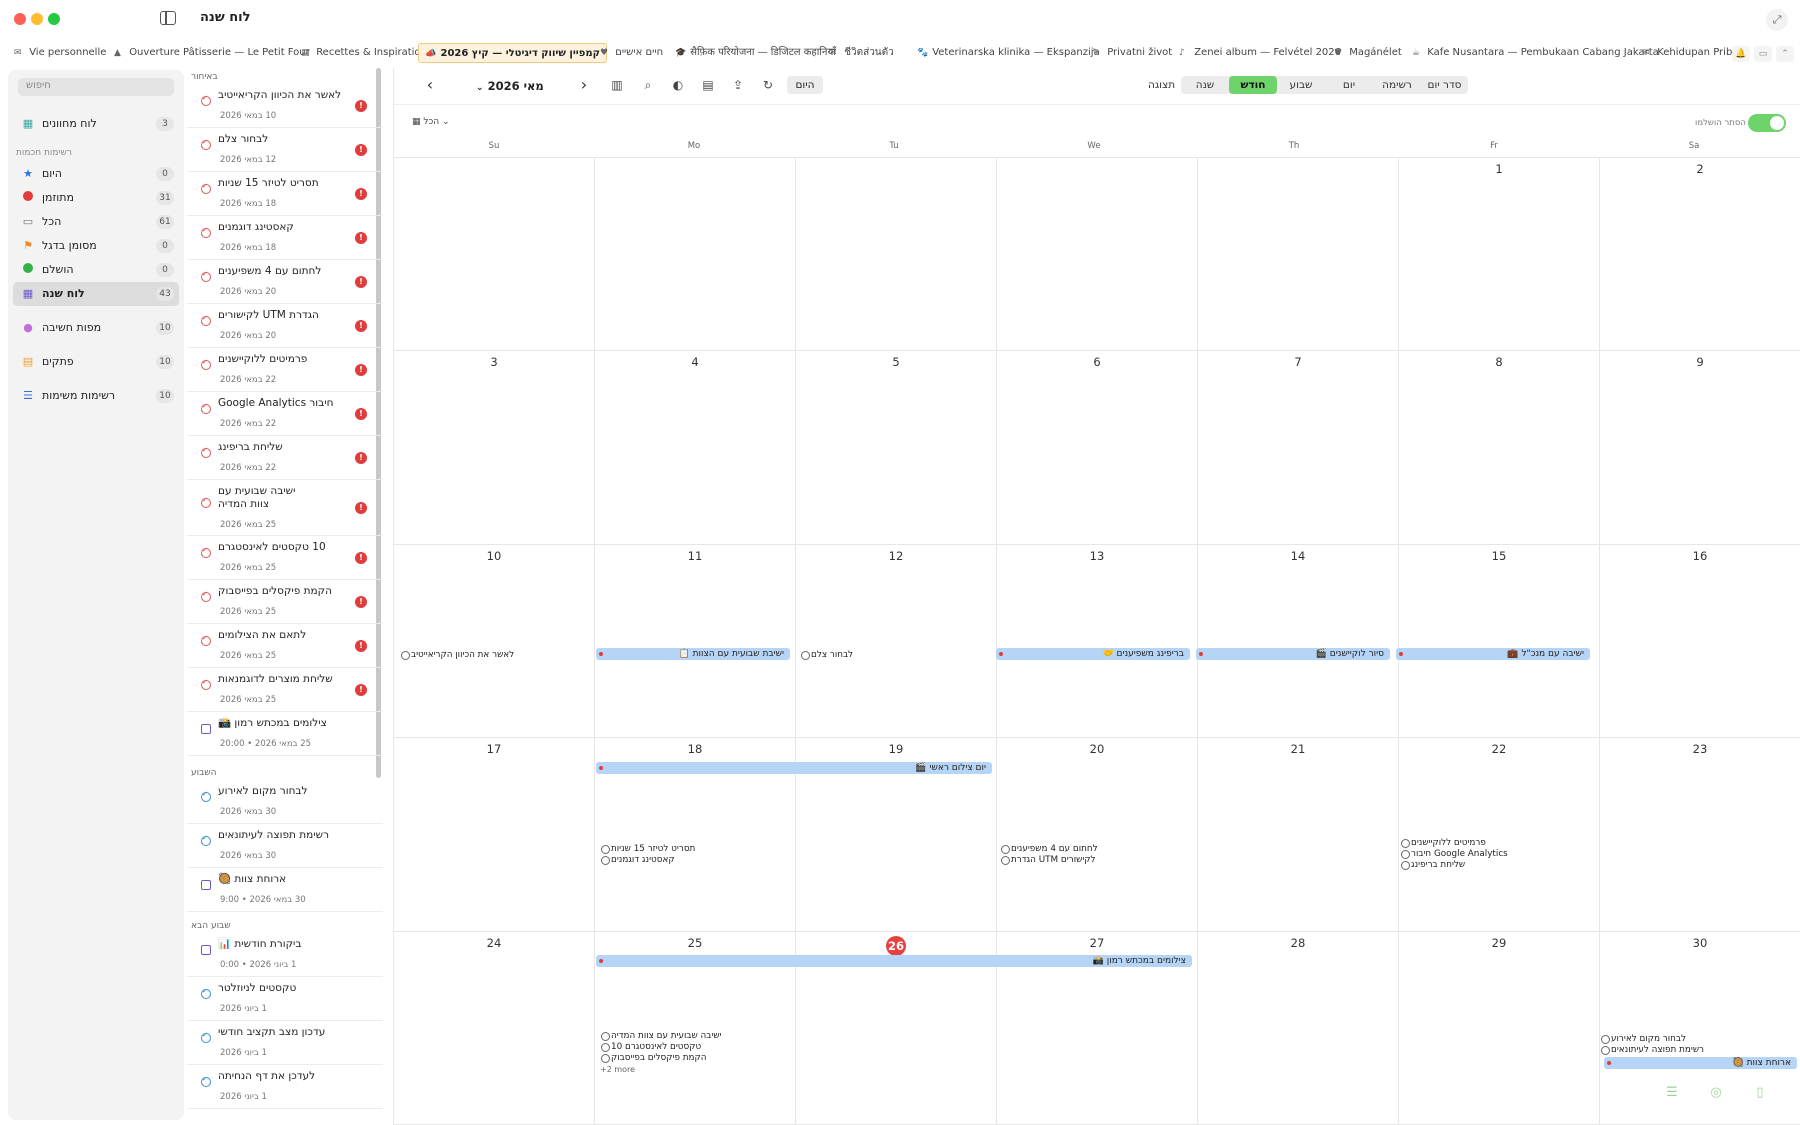  I want to click on day-cell: 14, so click(1298, 641).